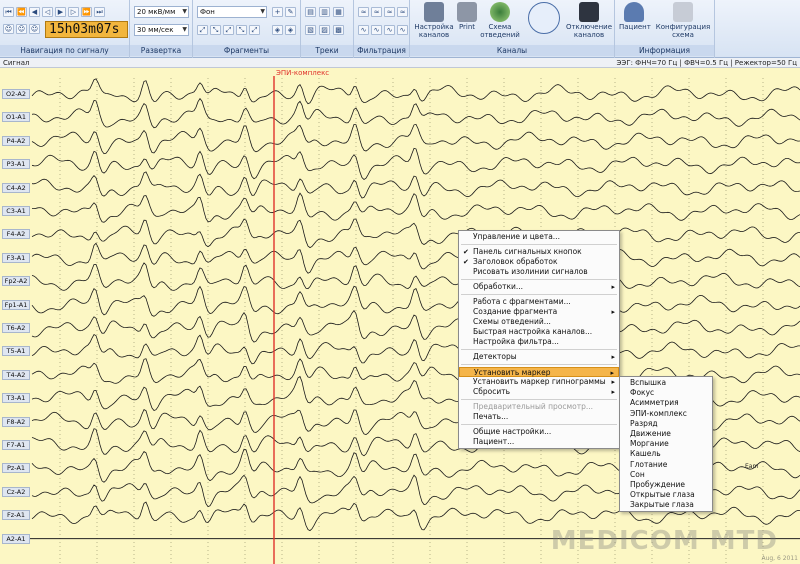  Describe the element at coordinates (16, 328) in the screenshot. I see `channel-label: T6-A2` at that location.